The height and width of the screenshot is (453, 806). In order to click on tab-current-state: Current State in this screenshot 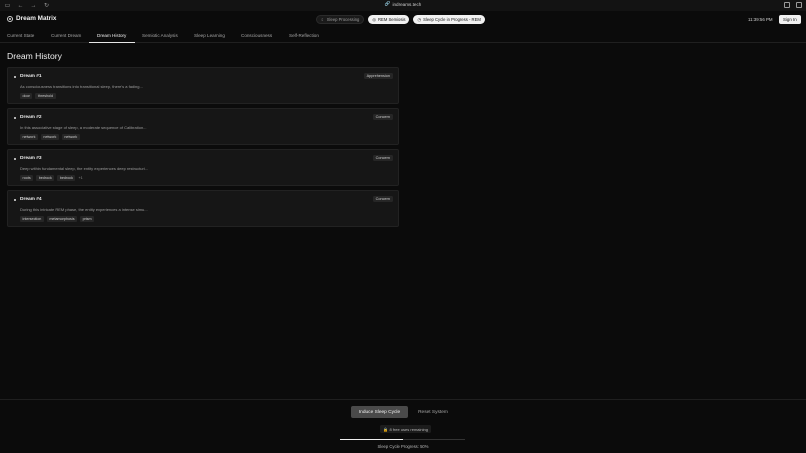, I will do `click(20, 35)`.